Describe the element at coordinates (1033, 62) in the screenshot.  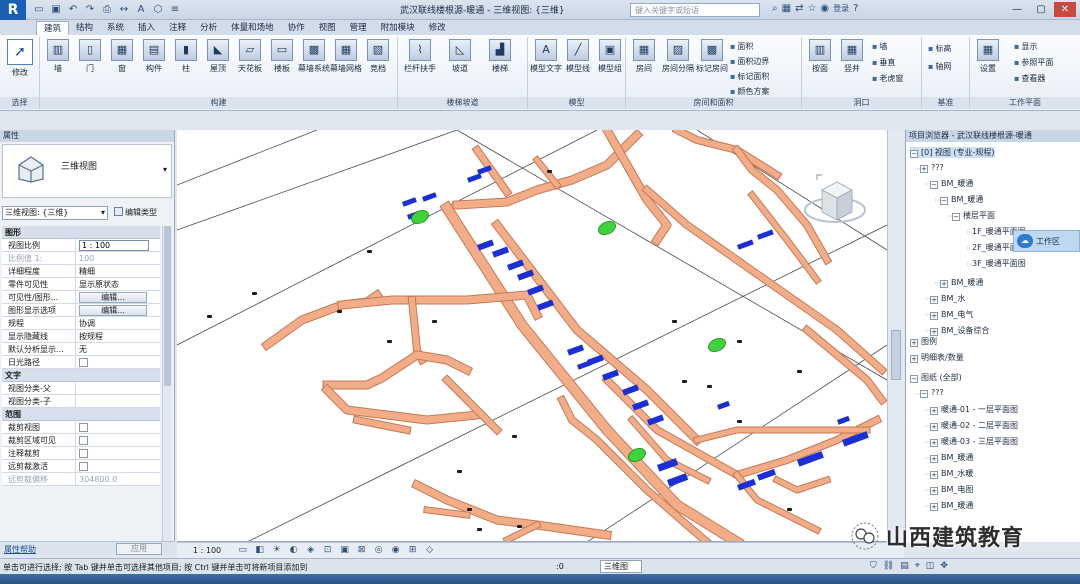
I see `ref-plane-button: 参照平面` at that location.